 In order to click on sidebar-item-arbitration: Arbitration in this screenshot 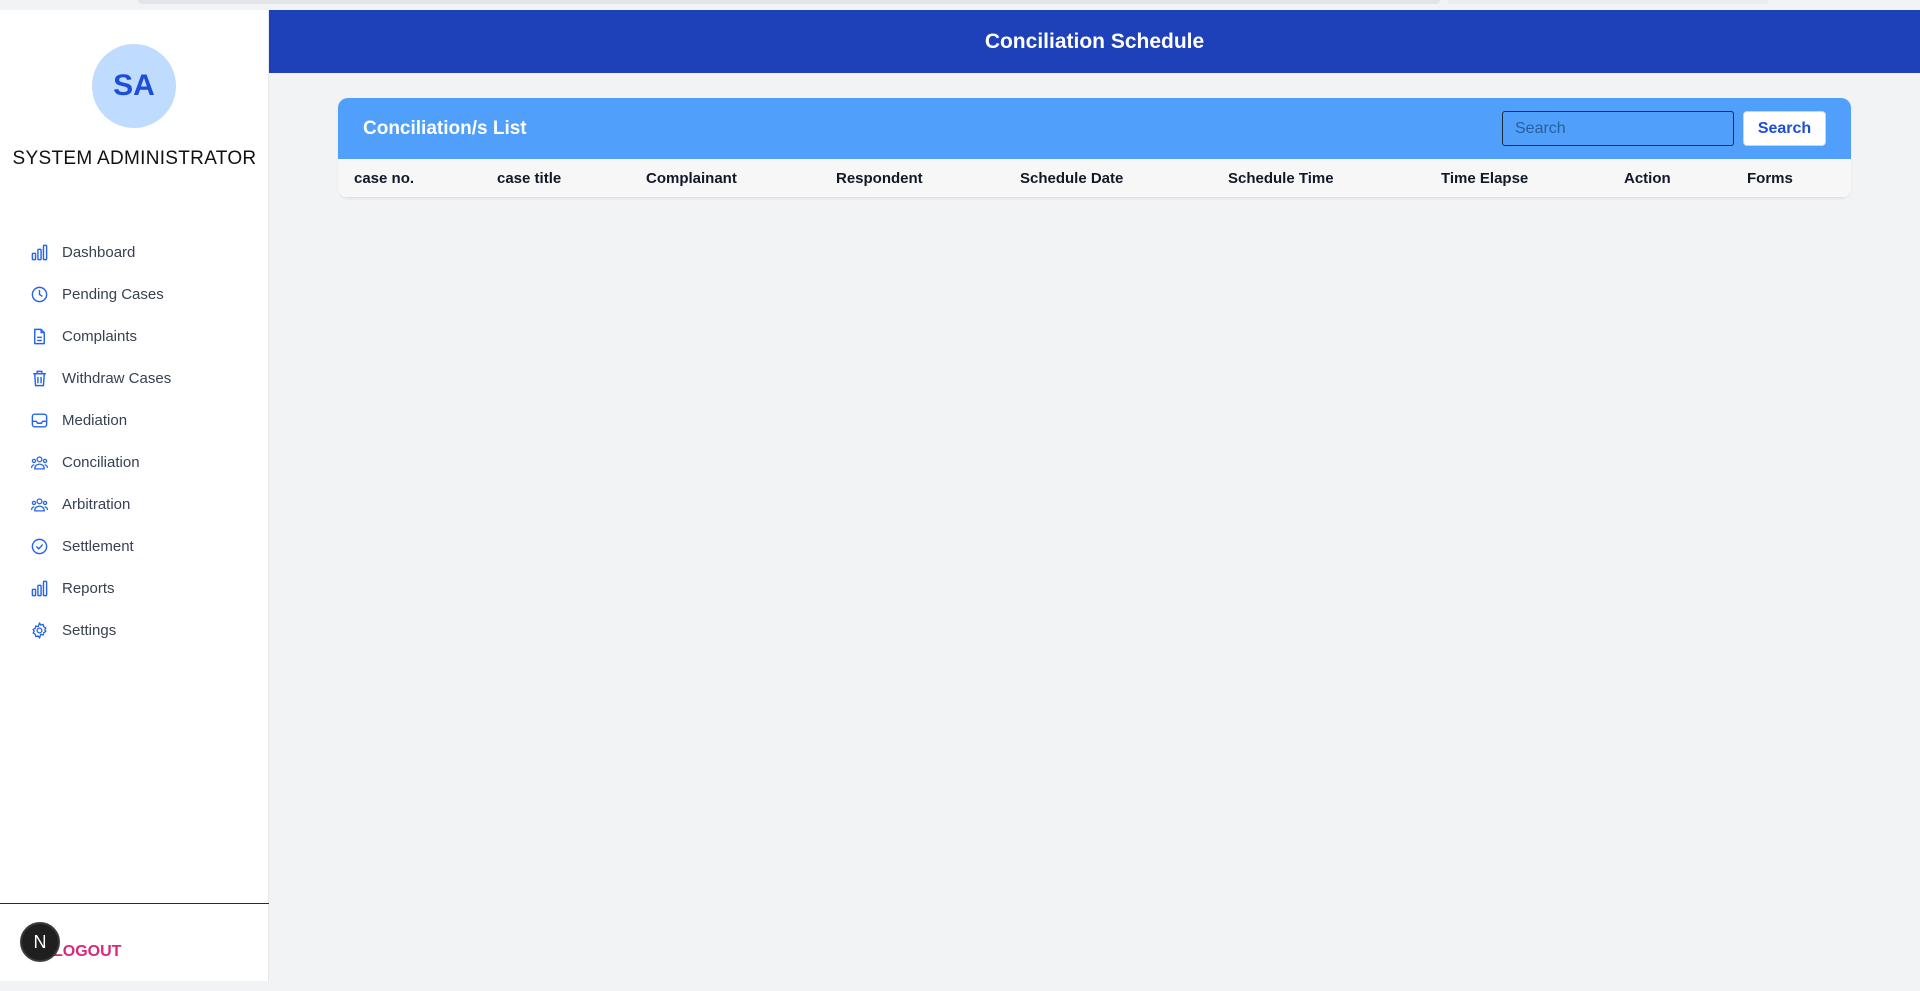, I will do `click(143, 504)`.